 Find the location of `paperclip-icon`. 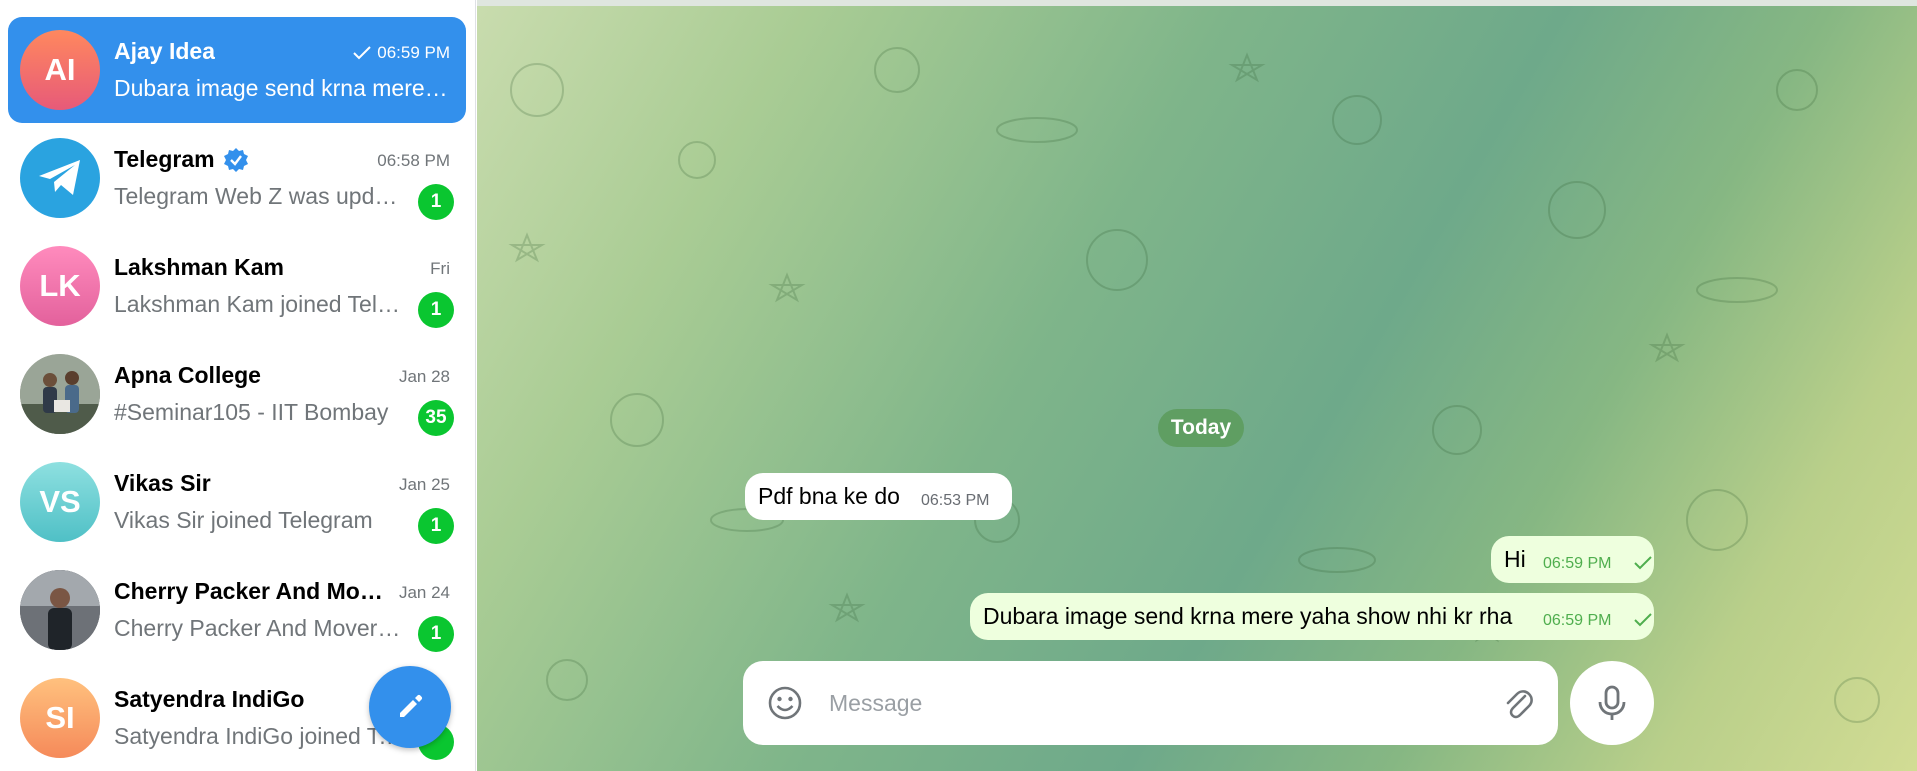

paperclip-icon is located at coordinates (1518, 703).